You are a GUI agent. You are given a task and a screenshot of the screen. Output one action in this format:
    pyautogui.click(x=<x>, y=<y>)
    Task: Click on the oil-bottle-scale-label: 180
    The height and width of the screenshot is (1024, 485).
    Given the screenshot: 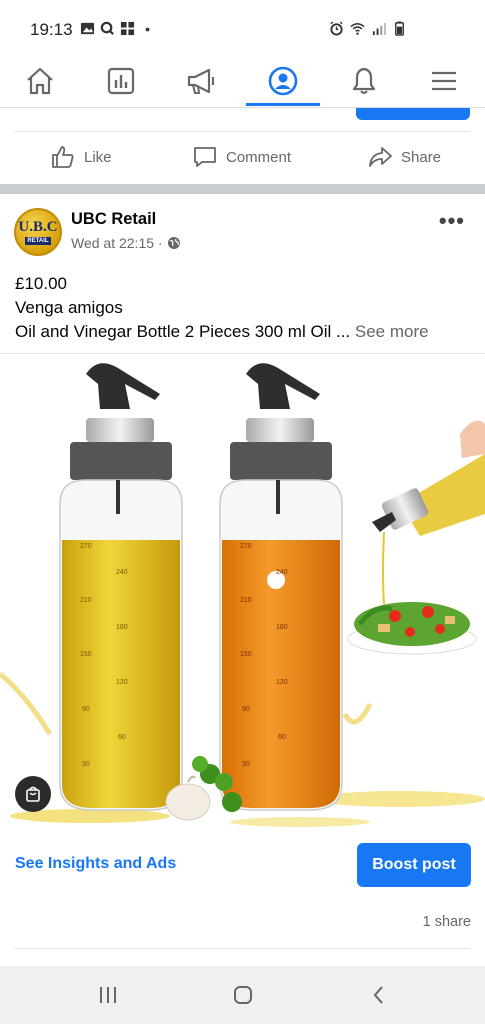 What is the action you would take?
    pyautogui.click(x=122, y=627)
    